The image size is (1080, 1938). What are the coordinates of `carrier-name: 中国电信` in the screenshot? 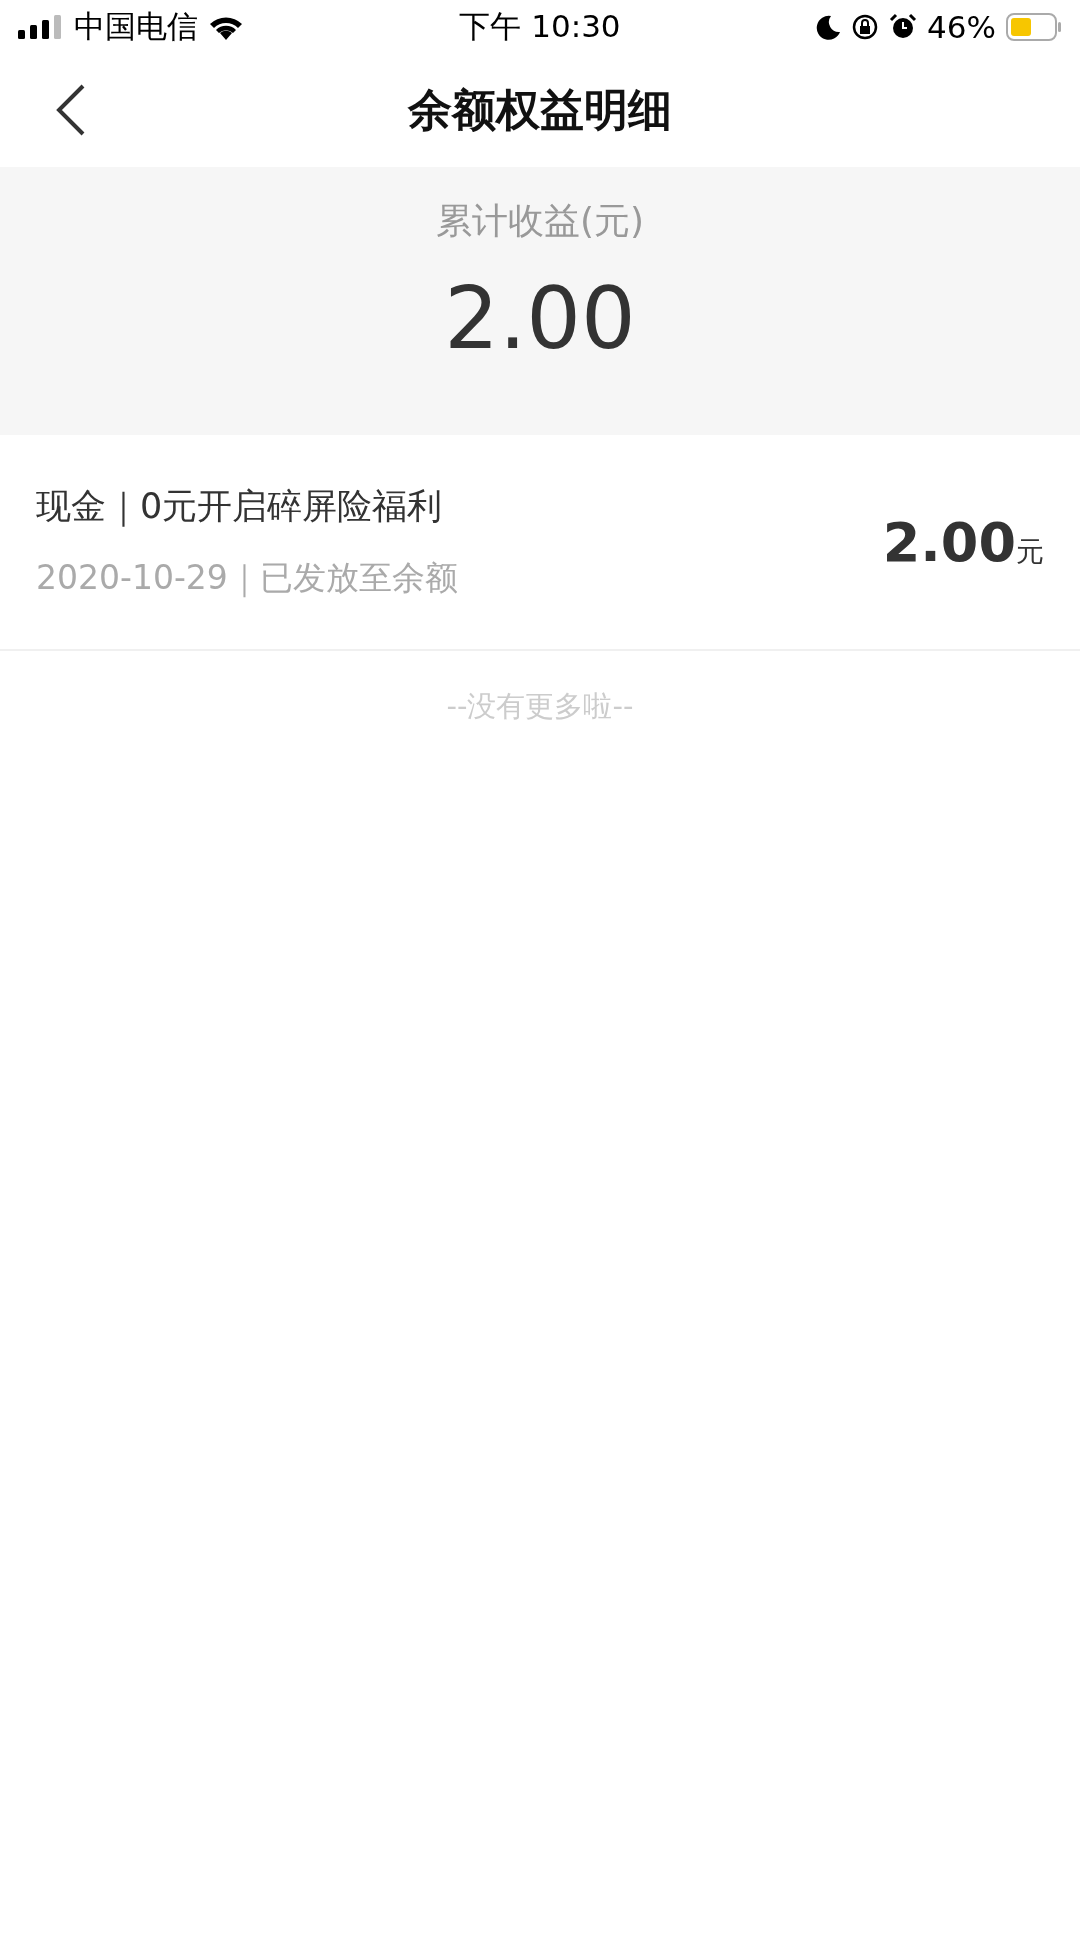 It's located at (136, 26).